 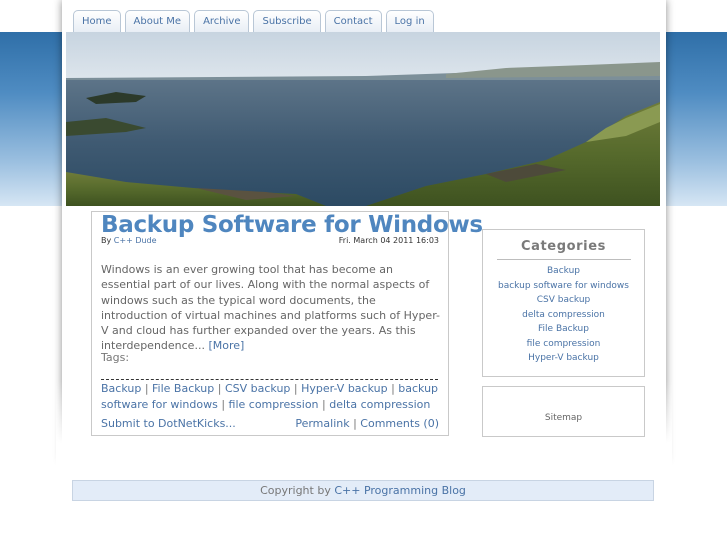 I want to click on tag-link: File Backup, so click(x=183, y=388).